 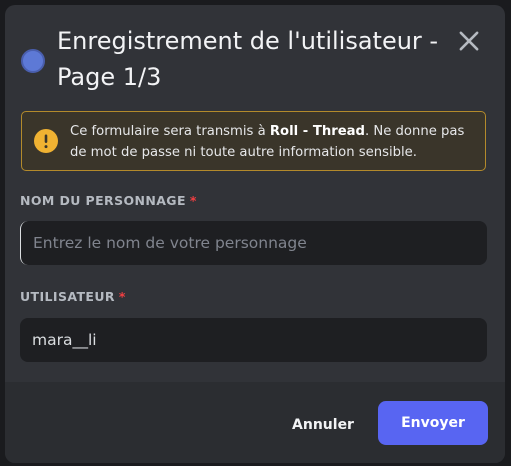 I want to click on close-button, so click(x=469, y=41).